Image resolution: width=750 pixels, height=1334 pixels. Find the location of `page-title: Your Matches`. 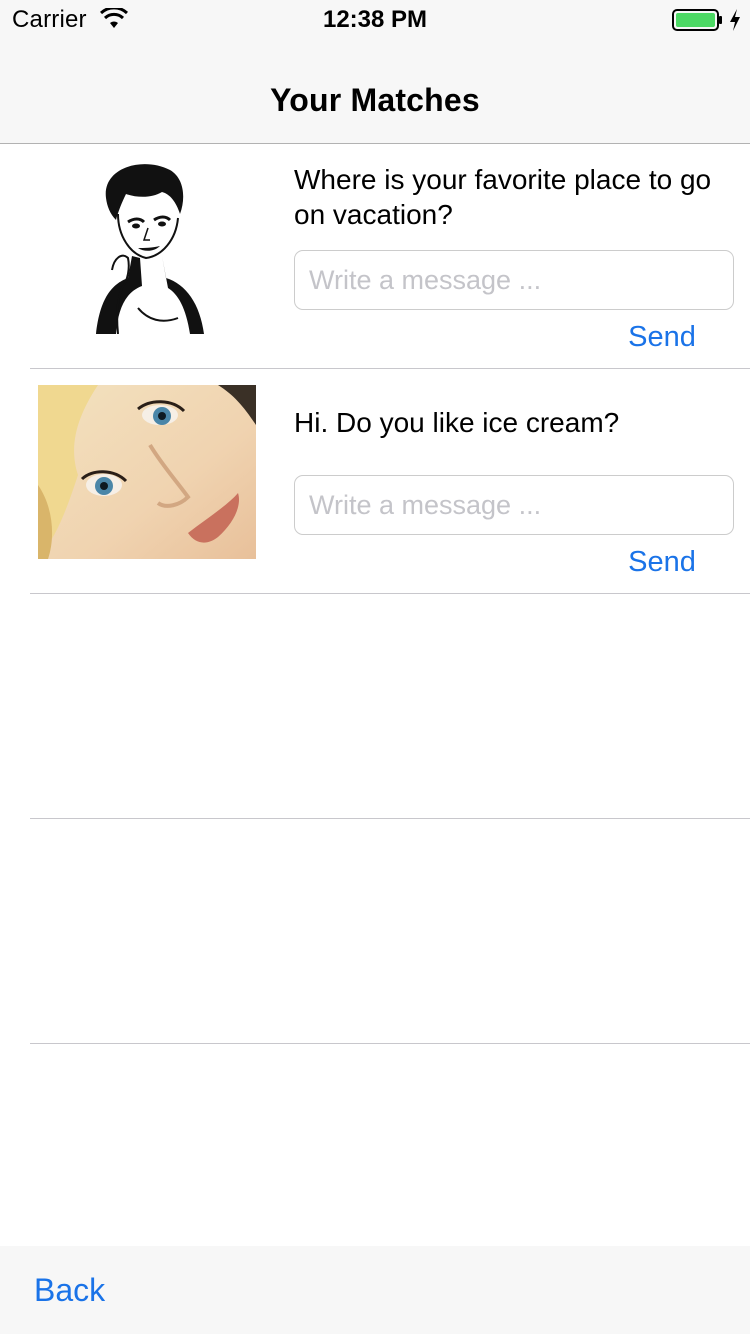

page-title: Your Matches is located at coordinates (375, 100).